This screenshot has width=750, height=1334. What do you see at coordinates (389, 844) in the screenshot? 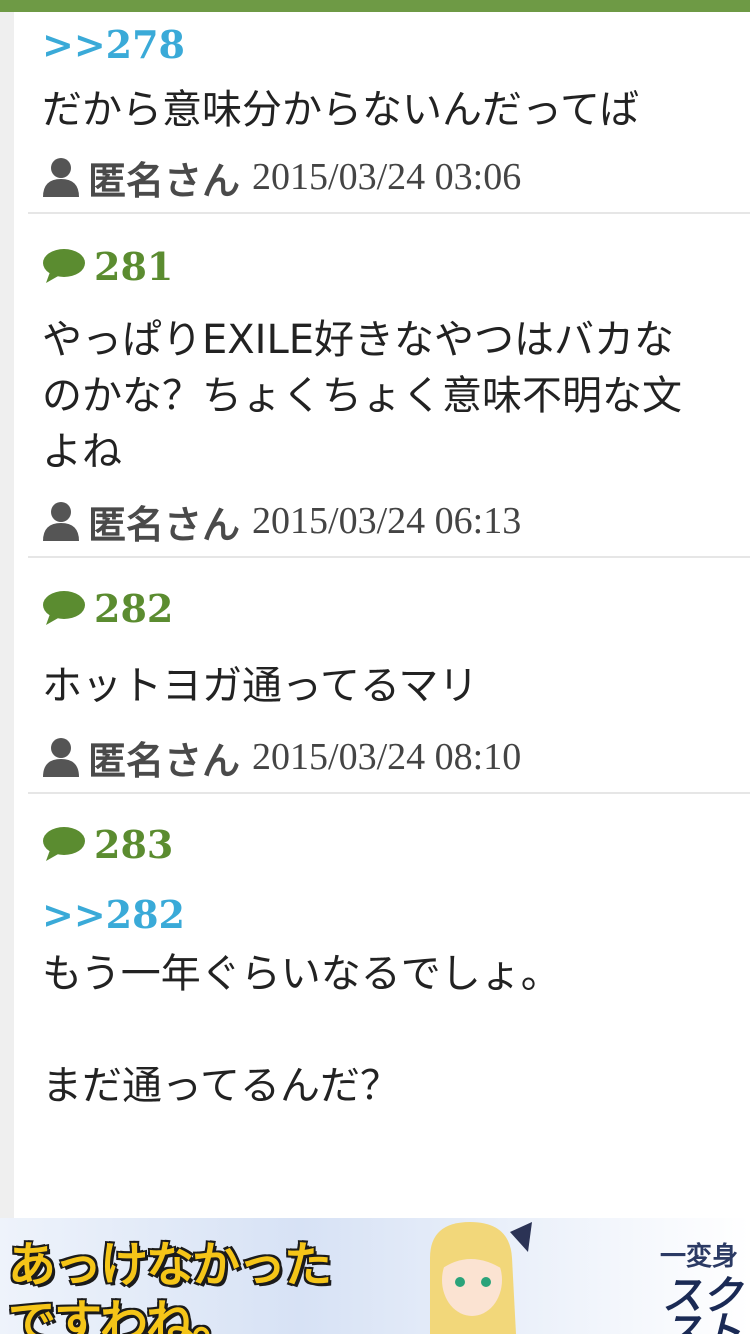
I see `comment-number-row: 283` at bounding box center [389, 844].